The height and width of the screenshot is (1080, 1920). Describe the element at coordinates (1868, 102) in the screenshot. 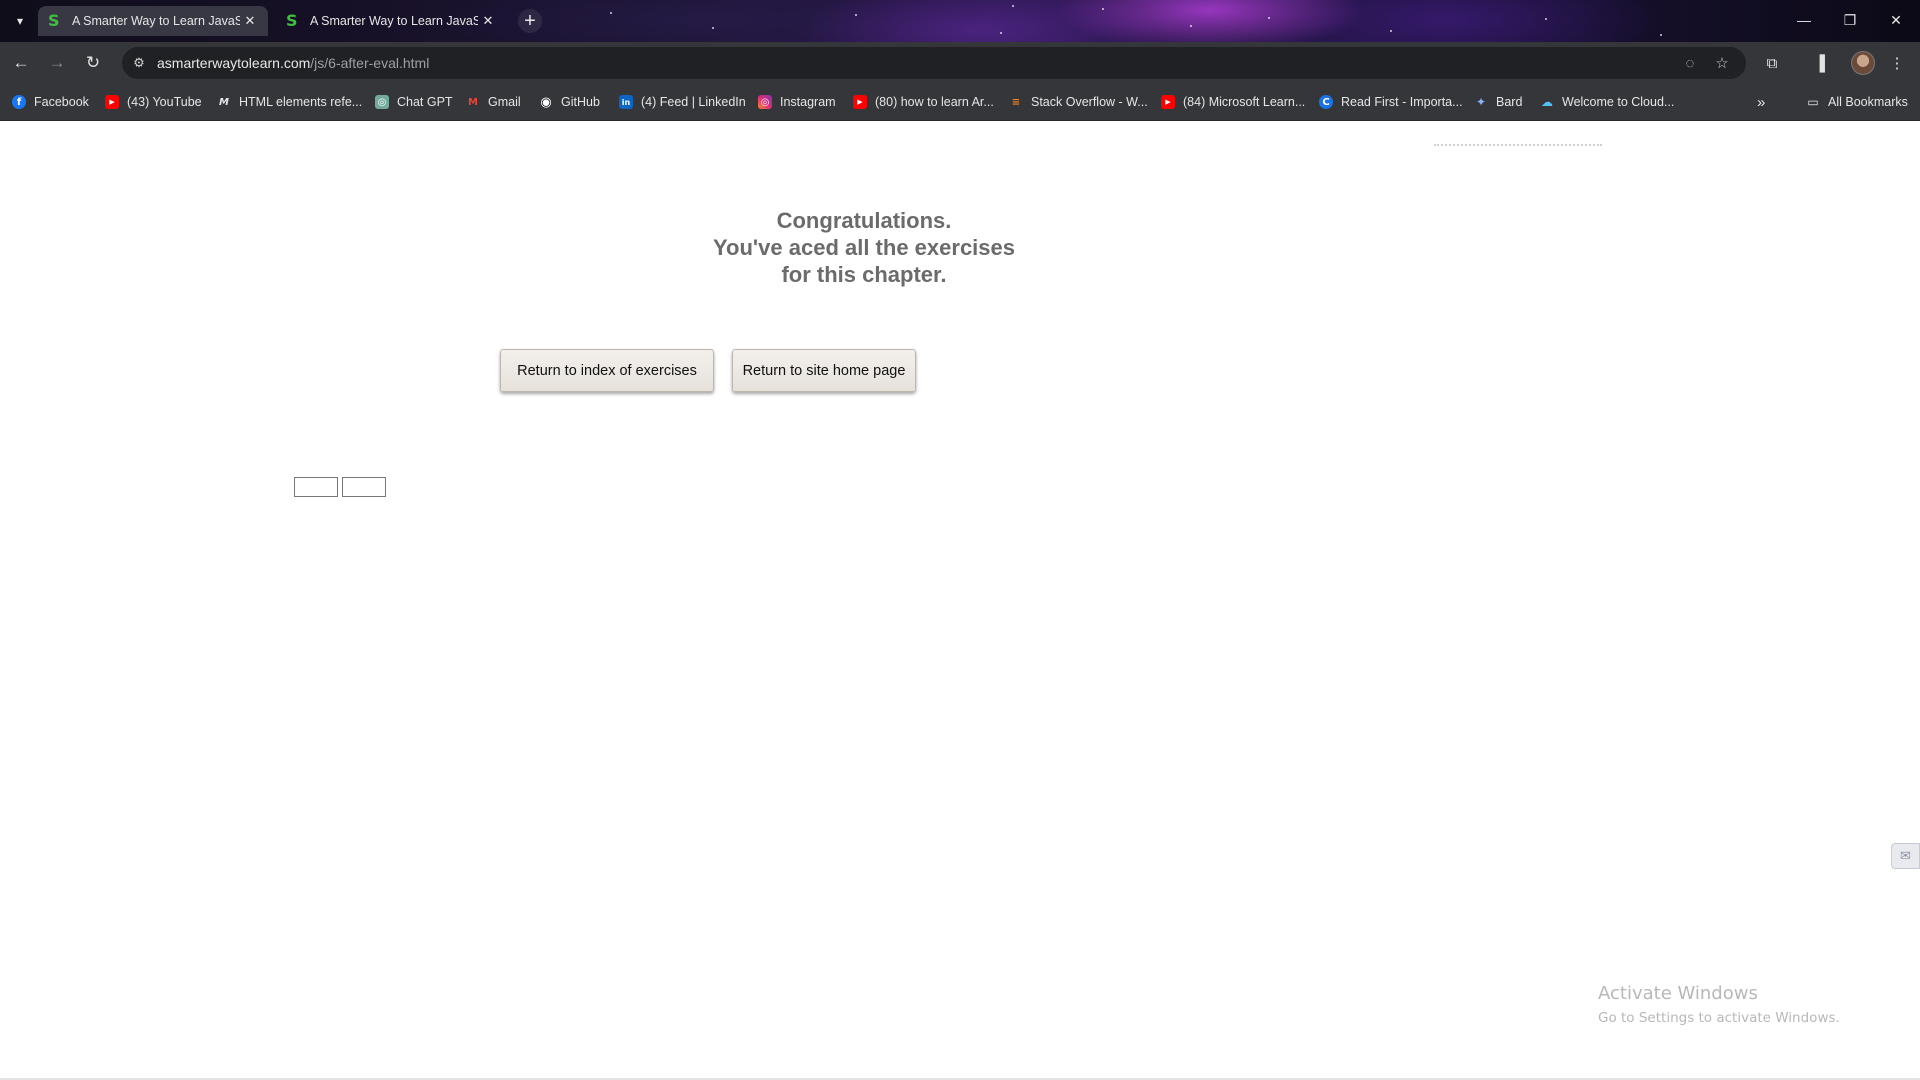

I see `all-bookmarks-label: All Bookmarks` at that location.